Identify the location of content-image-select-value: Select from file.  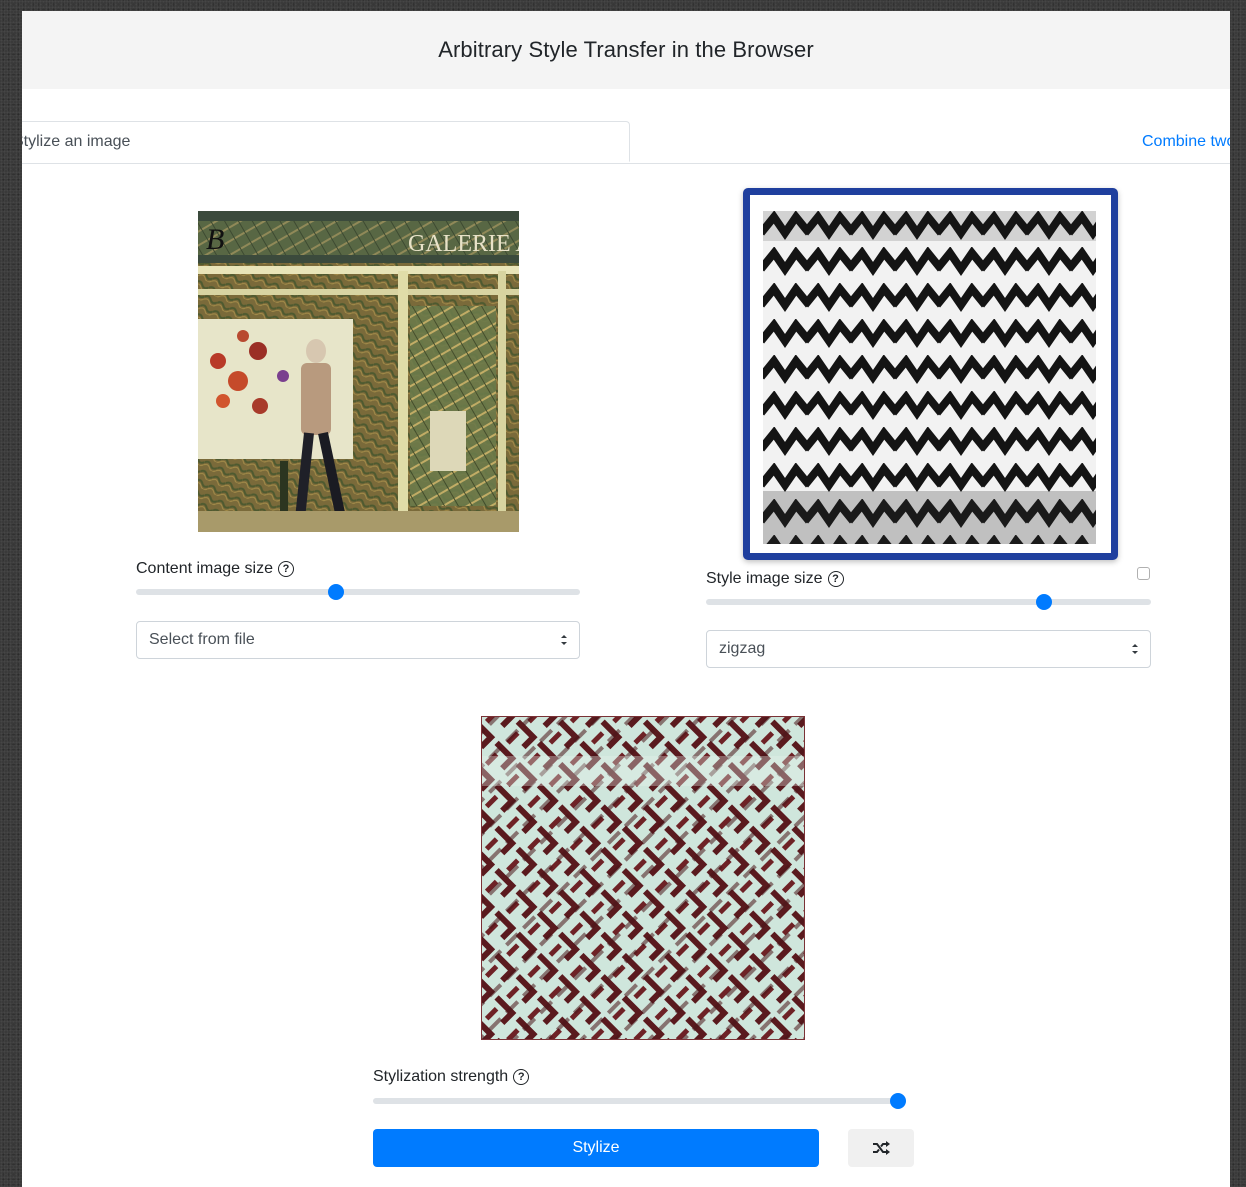
(202, 639).